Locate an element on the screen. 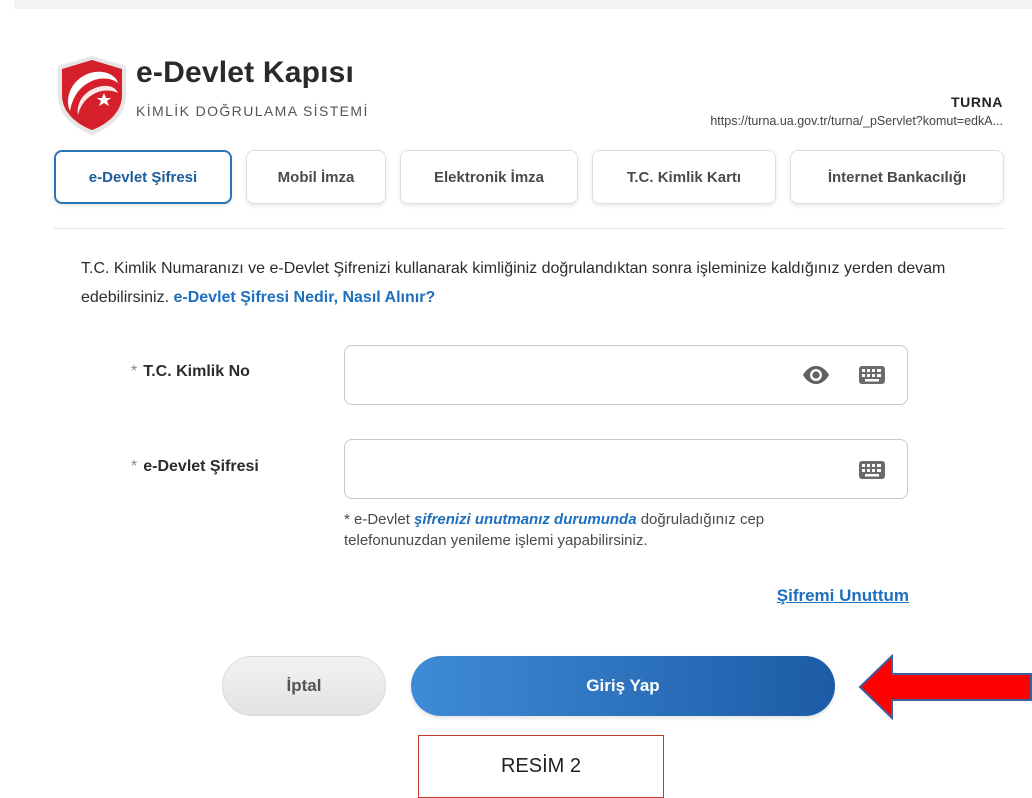 Image resolution: width=1032 pixels, height=798 pixels. red-arrow-icon is located at coordinates (945, 687).